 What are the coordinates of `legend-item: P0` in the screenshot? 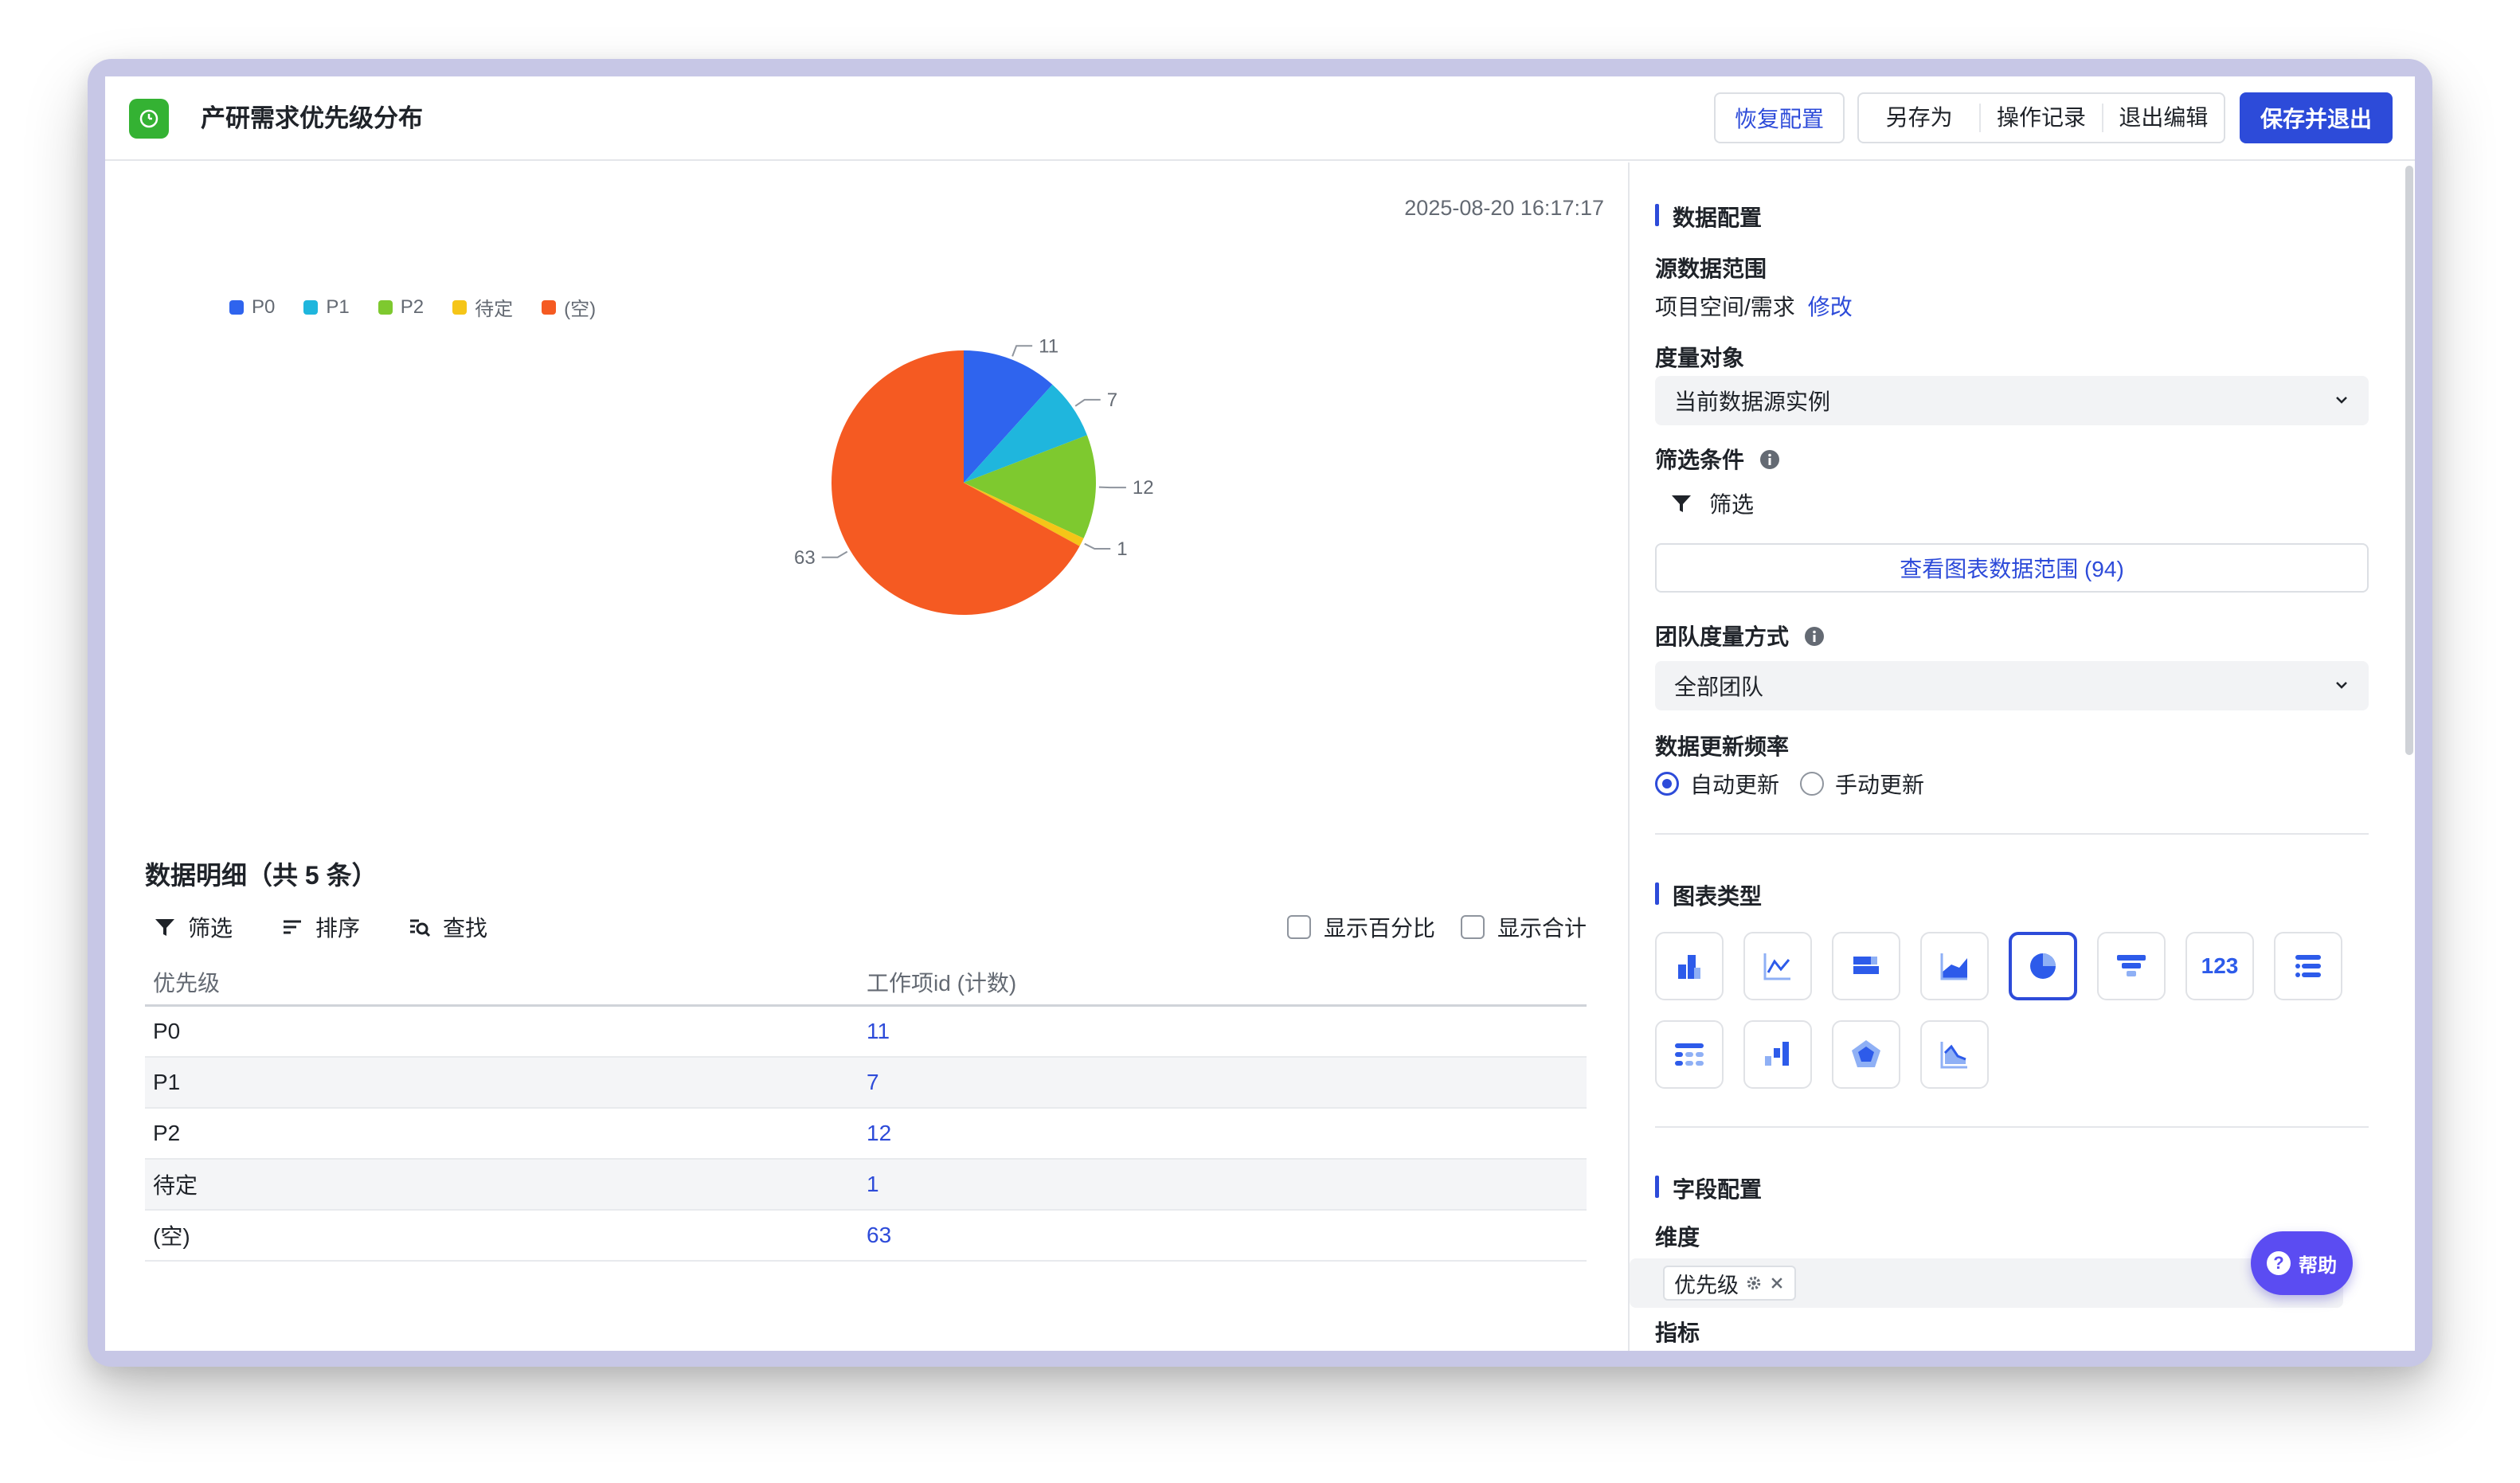 It's located at (252, 307).